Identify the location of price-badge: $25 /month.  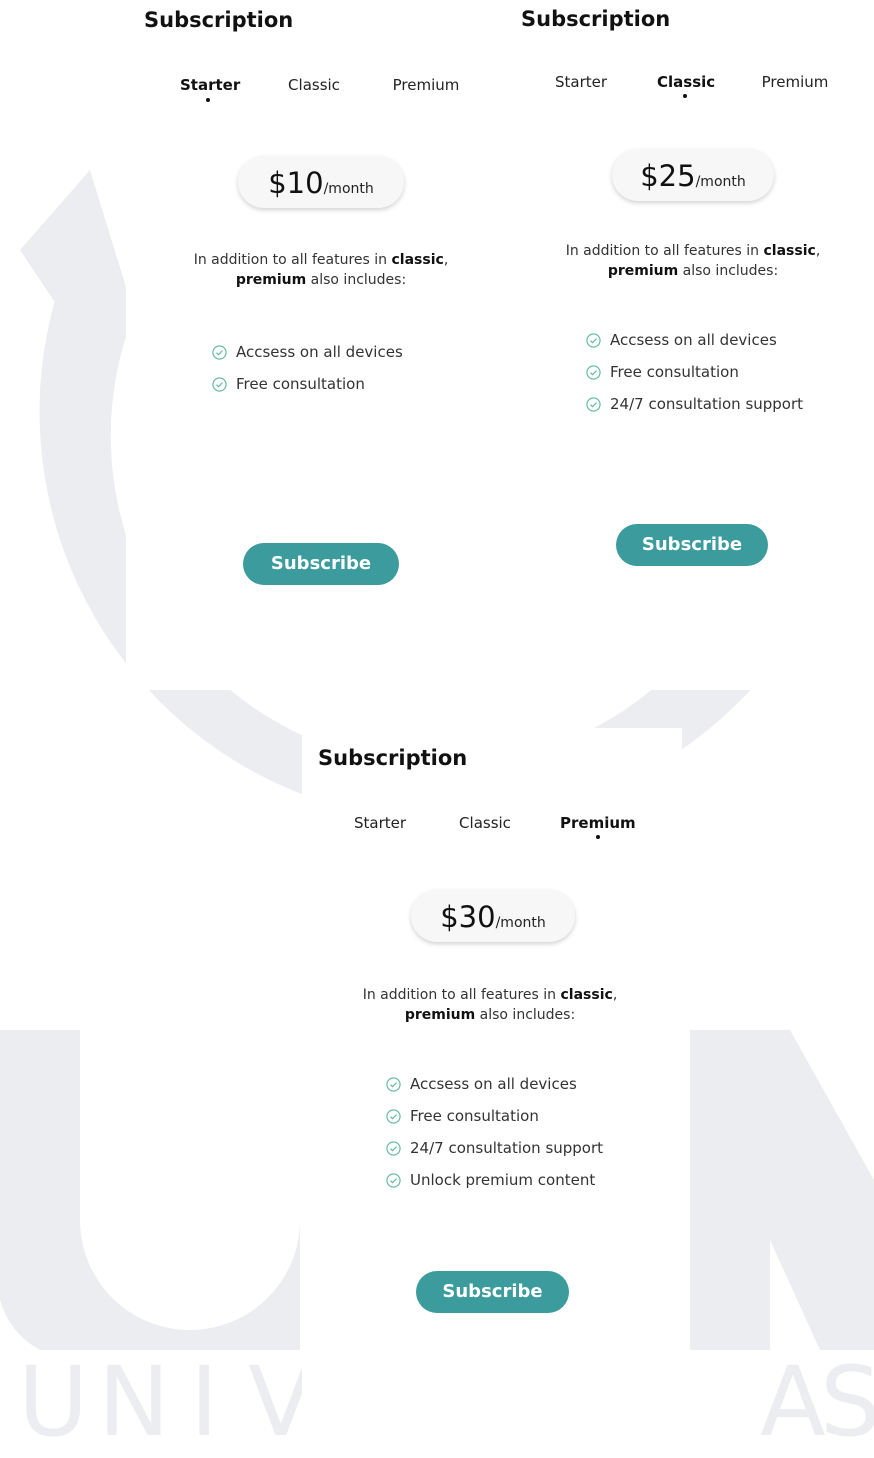
(693, 175).